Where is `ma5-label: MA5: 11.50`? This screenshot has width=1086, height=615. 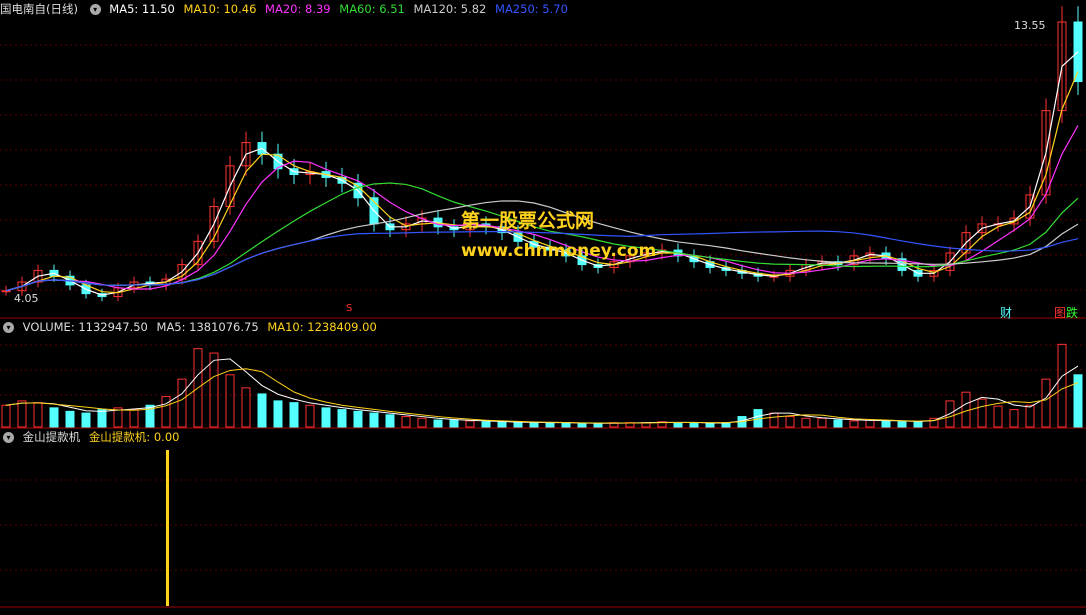
ma5-label: MA5: 11.50 is located at coordinates (142, 9).